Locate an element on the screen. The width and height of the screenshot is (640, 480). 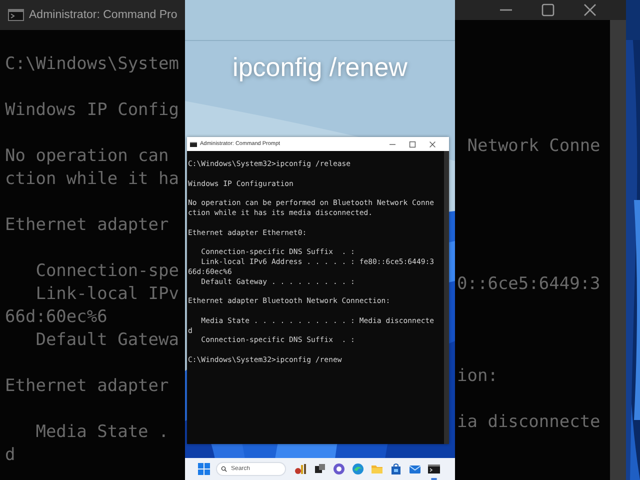
terminal-icon is located at coordinates (434, 471).